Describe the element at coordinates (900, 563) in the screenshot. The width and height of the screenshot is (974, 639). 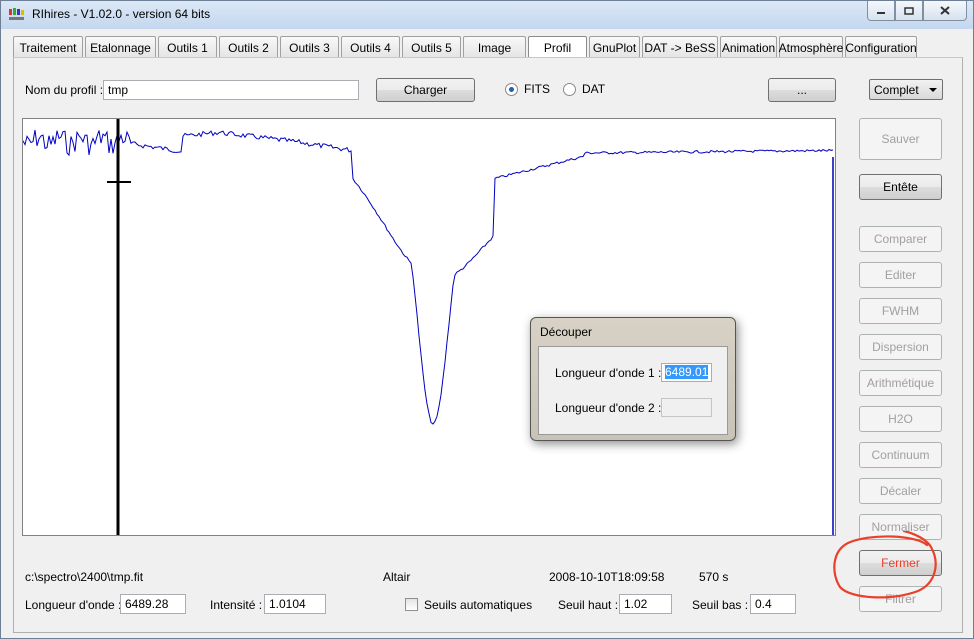
I see `fermer-button: Fermer` at that location.